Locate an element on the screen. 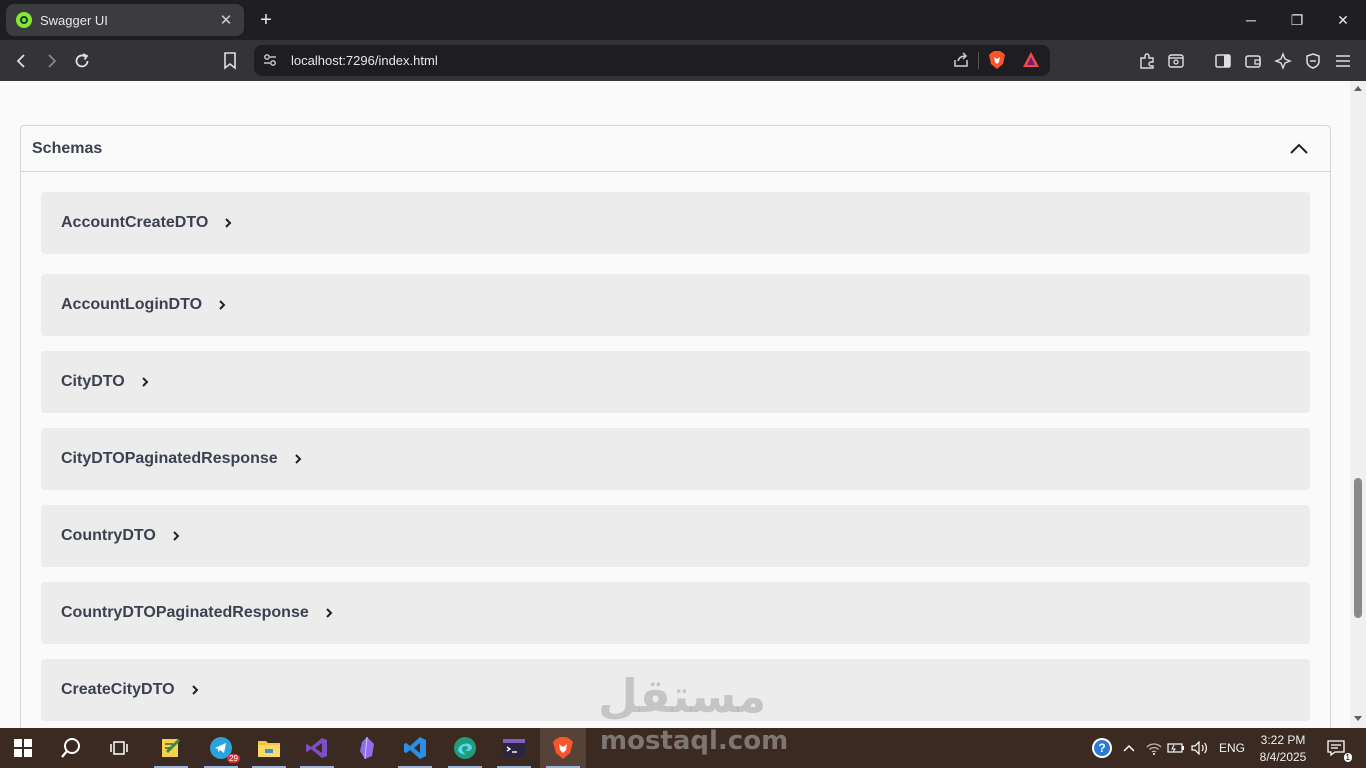  file-explorer-icon is located at coordinates (269, 749).